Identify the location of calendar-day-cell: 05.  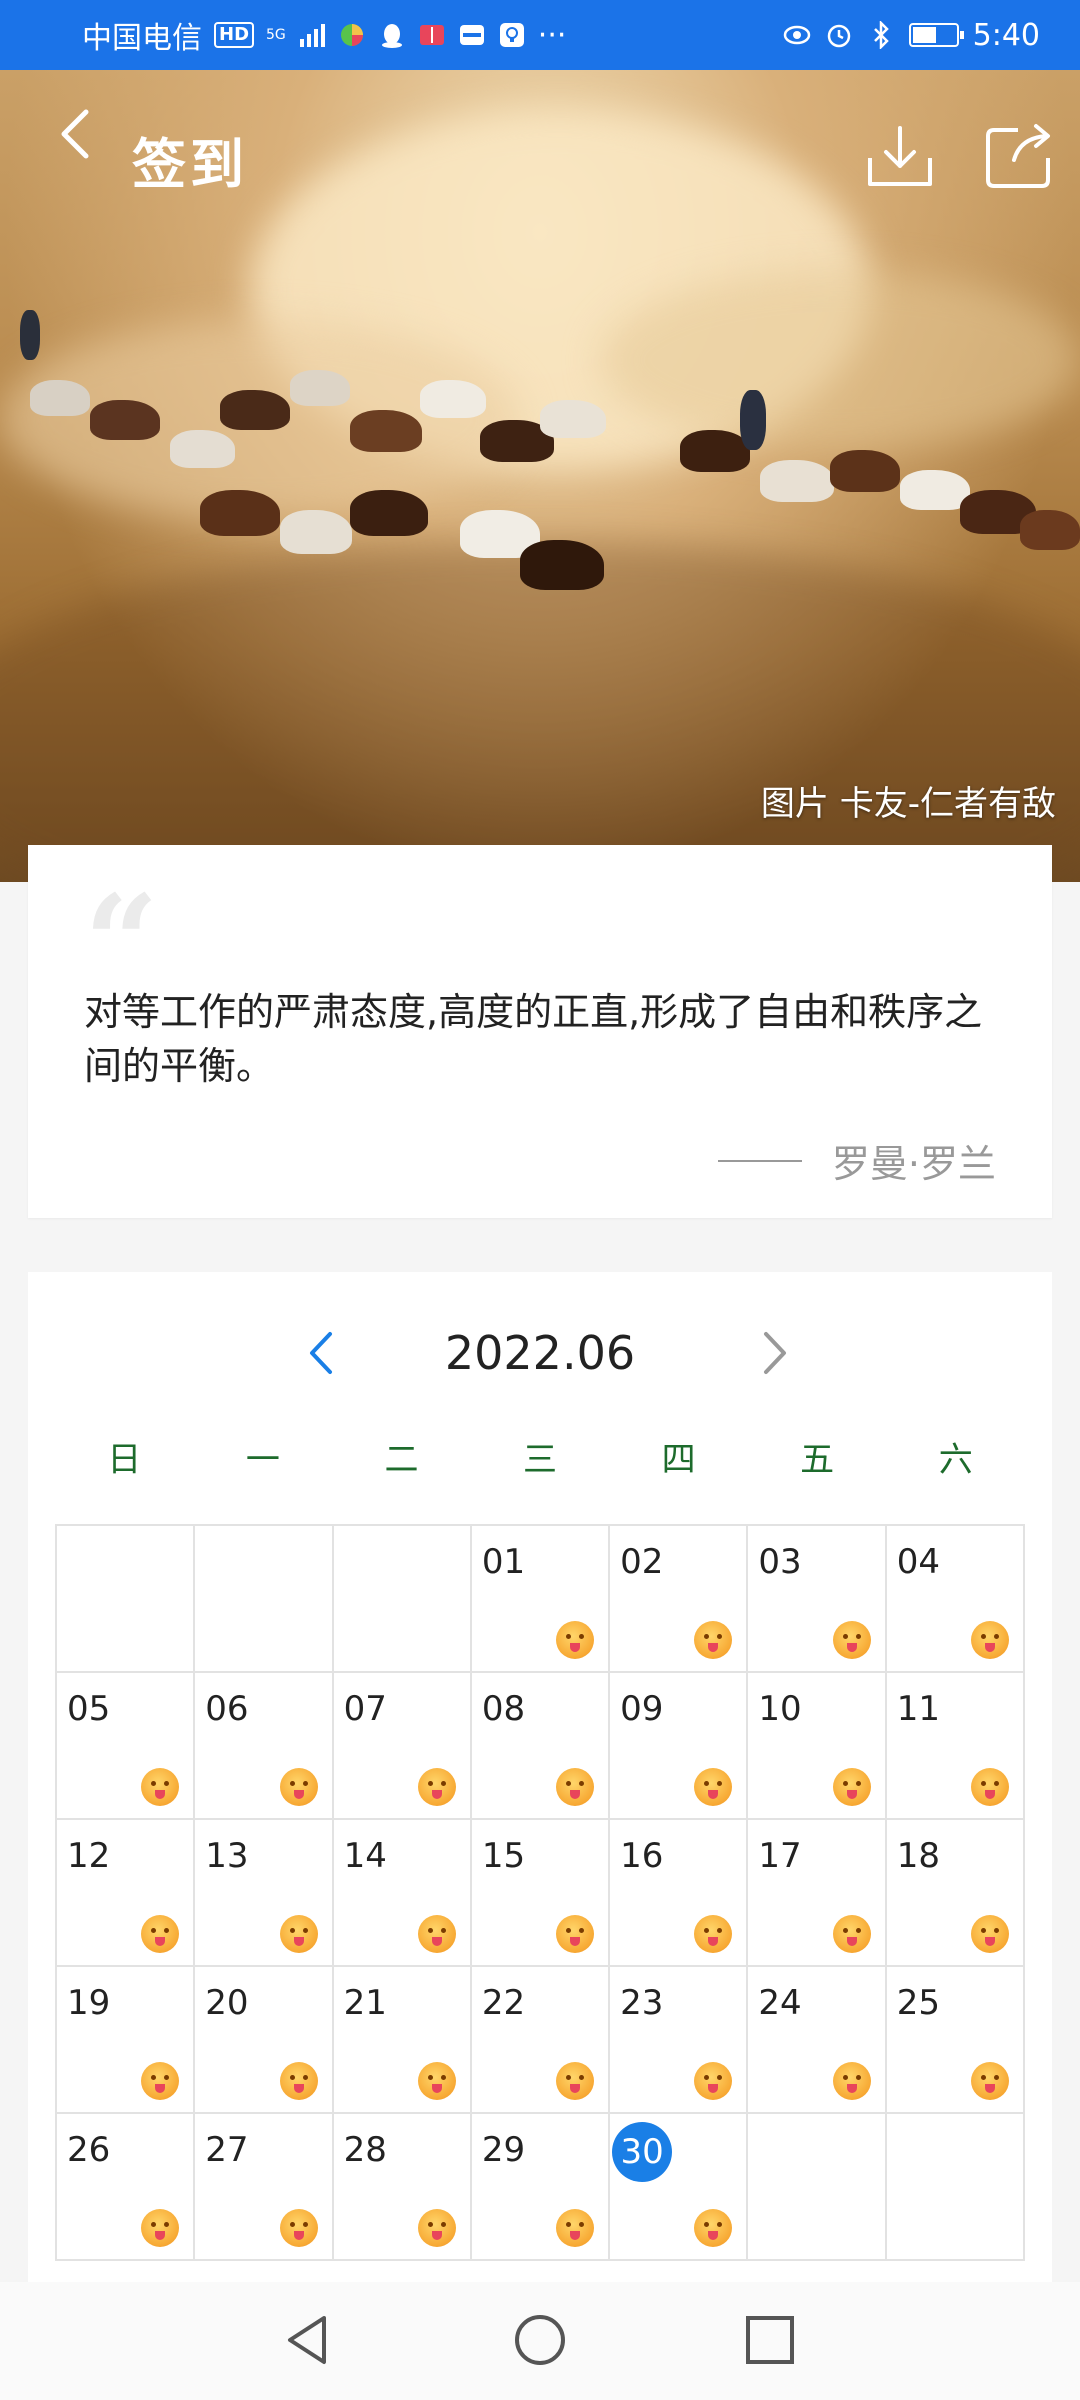
(126, 1746).